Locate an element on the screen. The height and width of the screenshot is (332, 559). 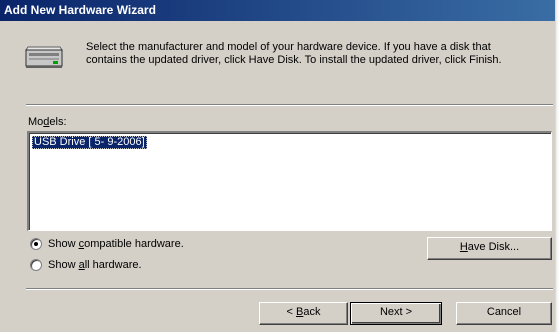
cancel-button: Cancel is located at coordinates (504, 313).